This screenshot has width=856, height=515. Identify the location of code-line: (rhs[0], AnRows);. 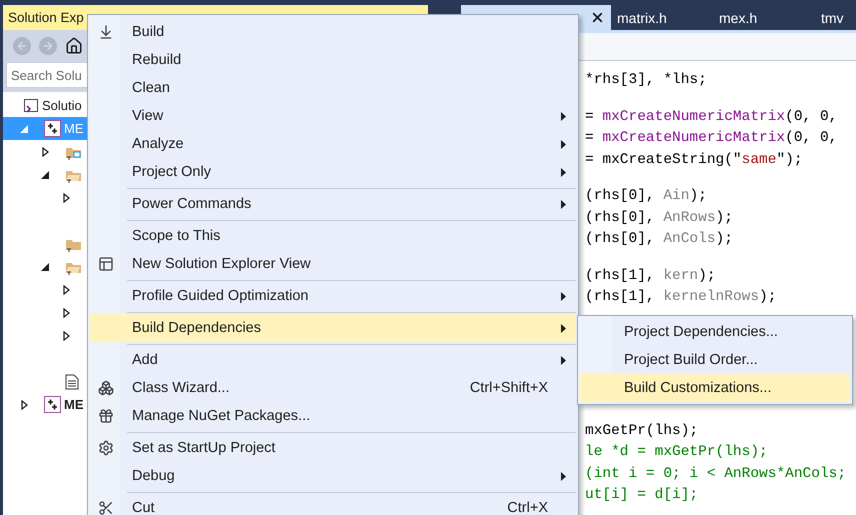
(659, 219).